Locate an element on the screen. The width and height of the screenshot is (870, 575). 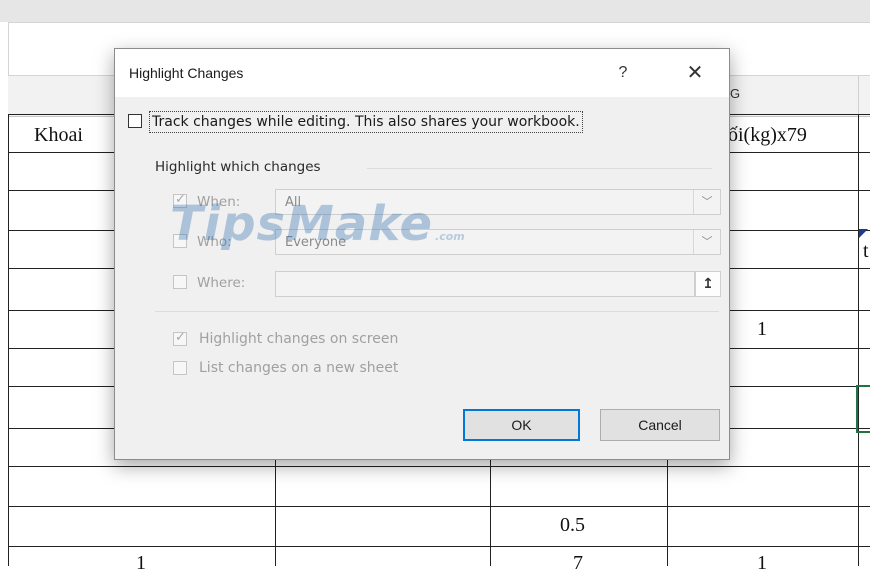
where-input is located at coordinates (485, 284).